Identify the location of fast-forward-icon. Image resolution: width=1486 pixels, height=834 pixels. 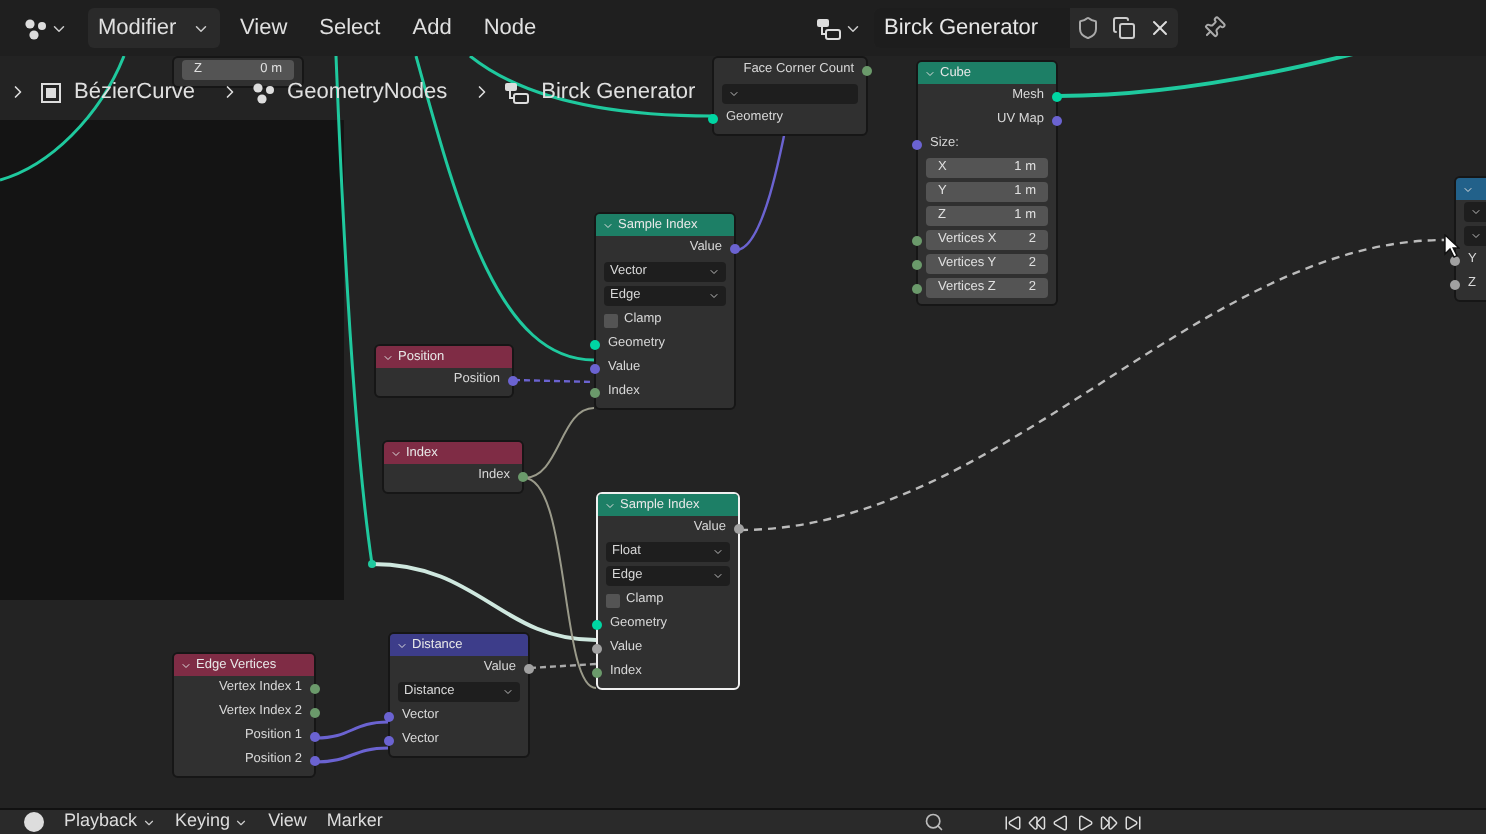
(1109, 822).